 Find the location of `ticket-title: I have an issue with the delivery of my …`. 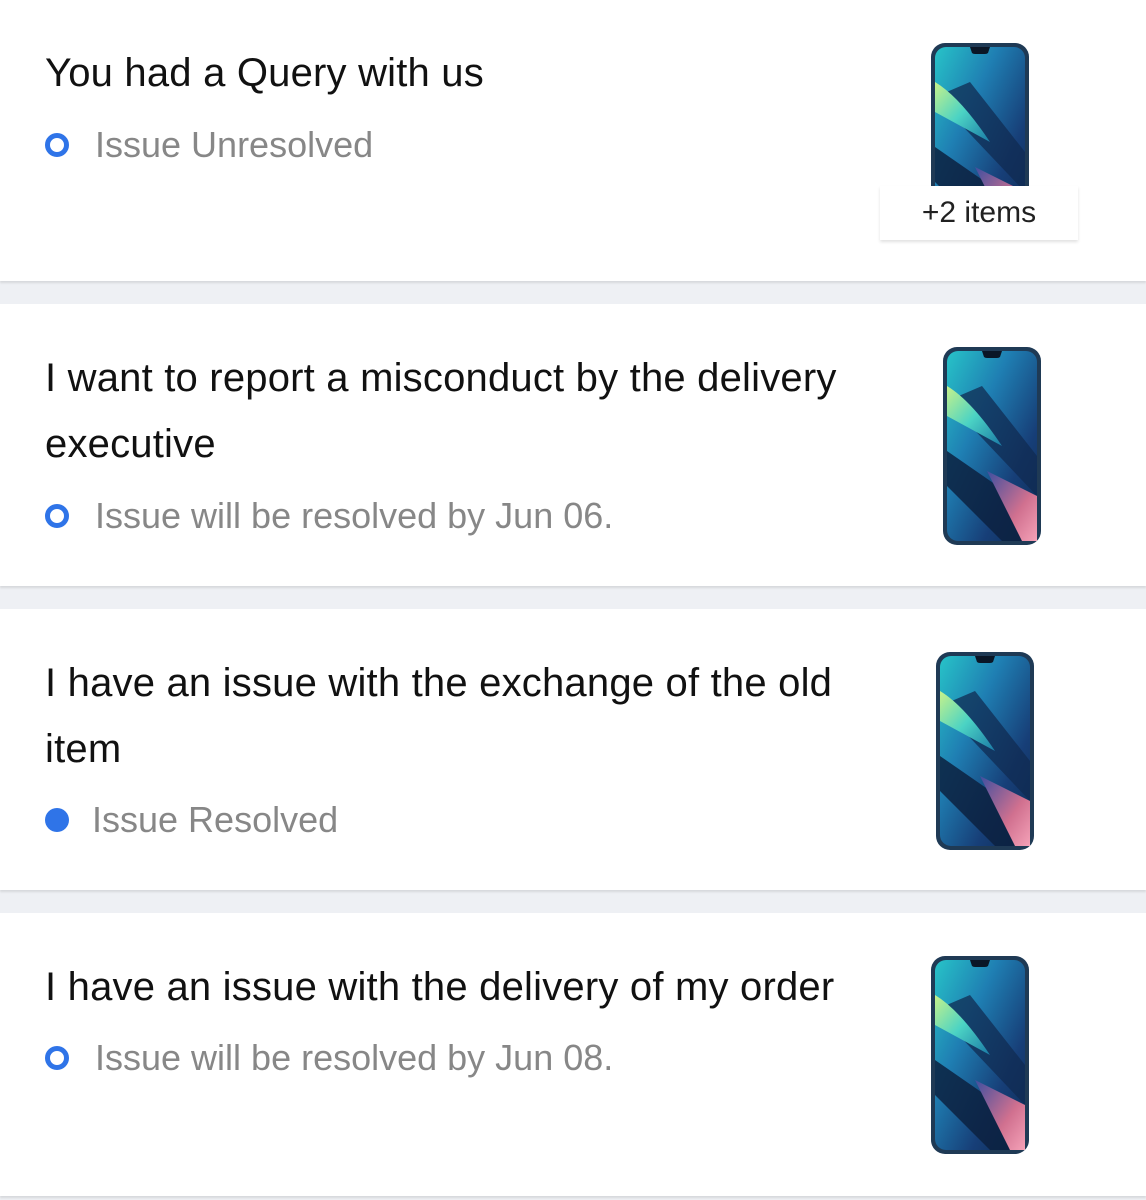

ticket-title: I have an issue with the delivery of my … is located at coordinates (440, 987).